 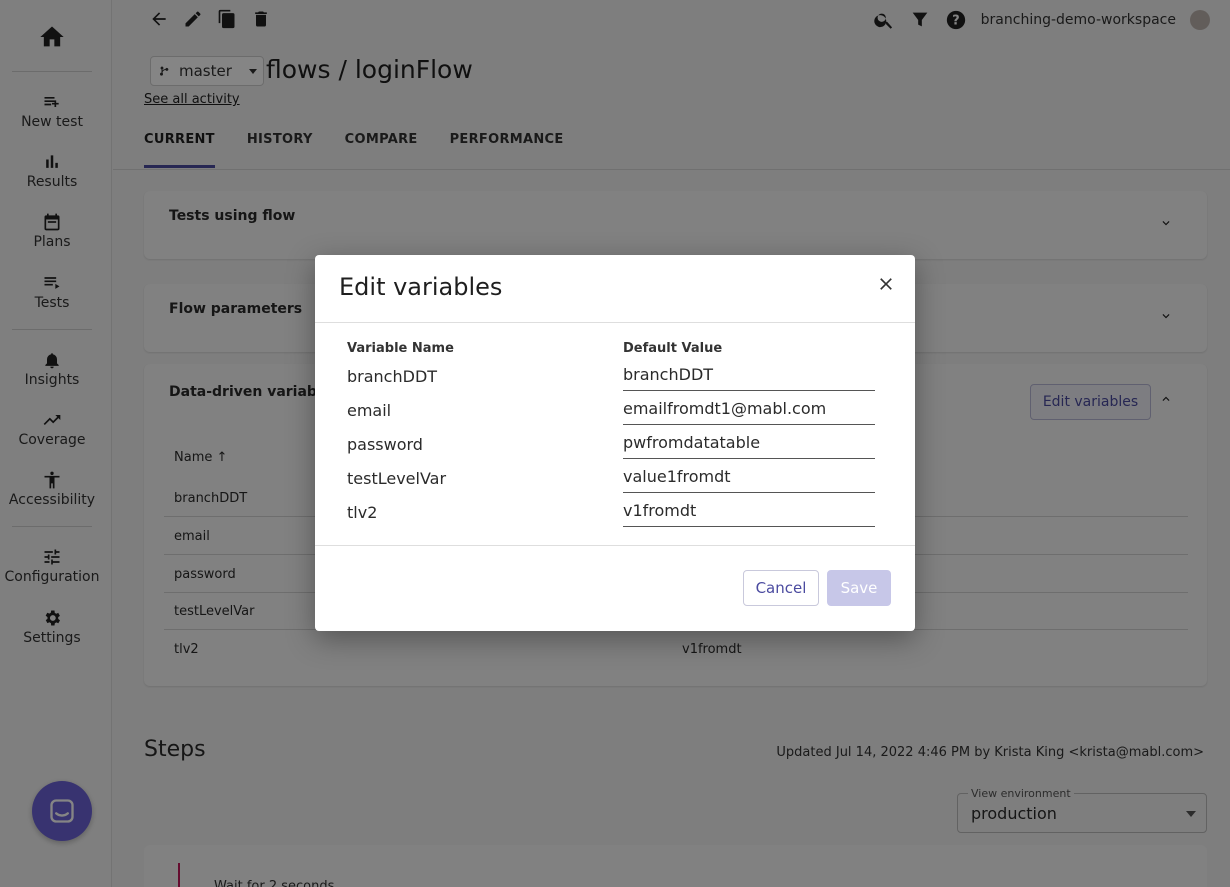 I want to click on default-value-field: v1fromdt, so click(x=749, y=514).